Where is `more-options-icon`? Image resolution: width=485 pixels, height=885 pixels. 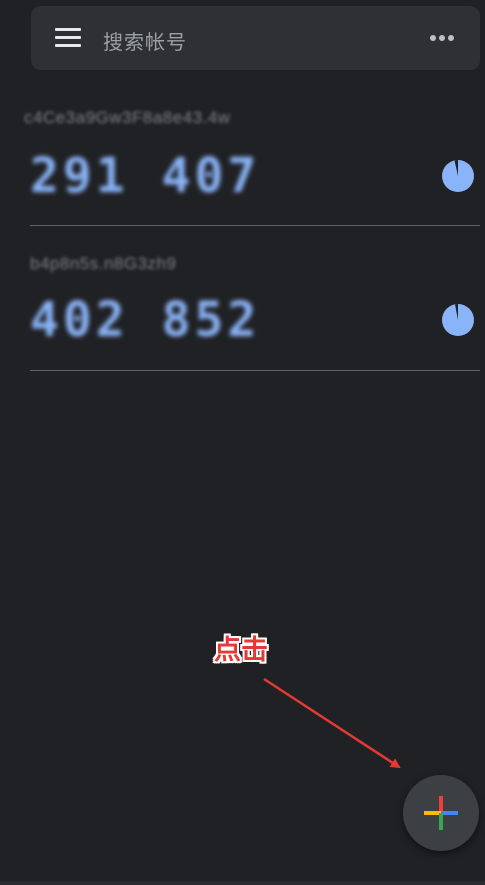
more-options-icon is located at coordinates (442, 38).